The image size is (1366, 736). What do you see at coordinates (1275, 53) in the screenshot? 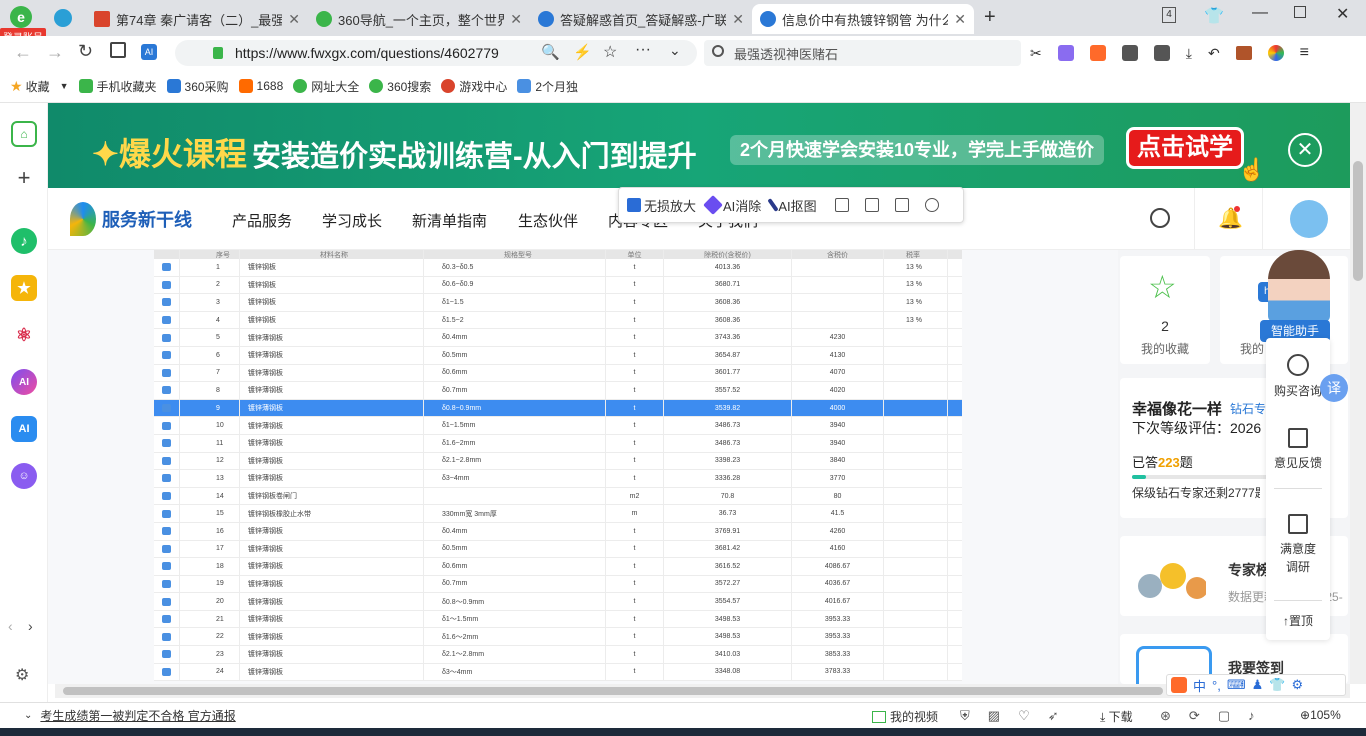
I see `360-color-icon` at bounding box center [1275, 53].